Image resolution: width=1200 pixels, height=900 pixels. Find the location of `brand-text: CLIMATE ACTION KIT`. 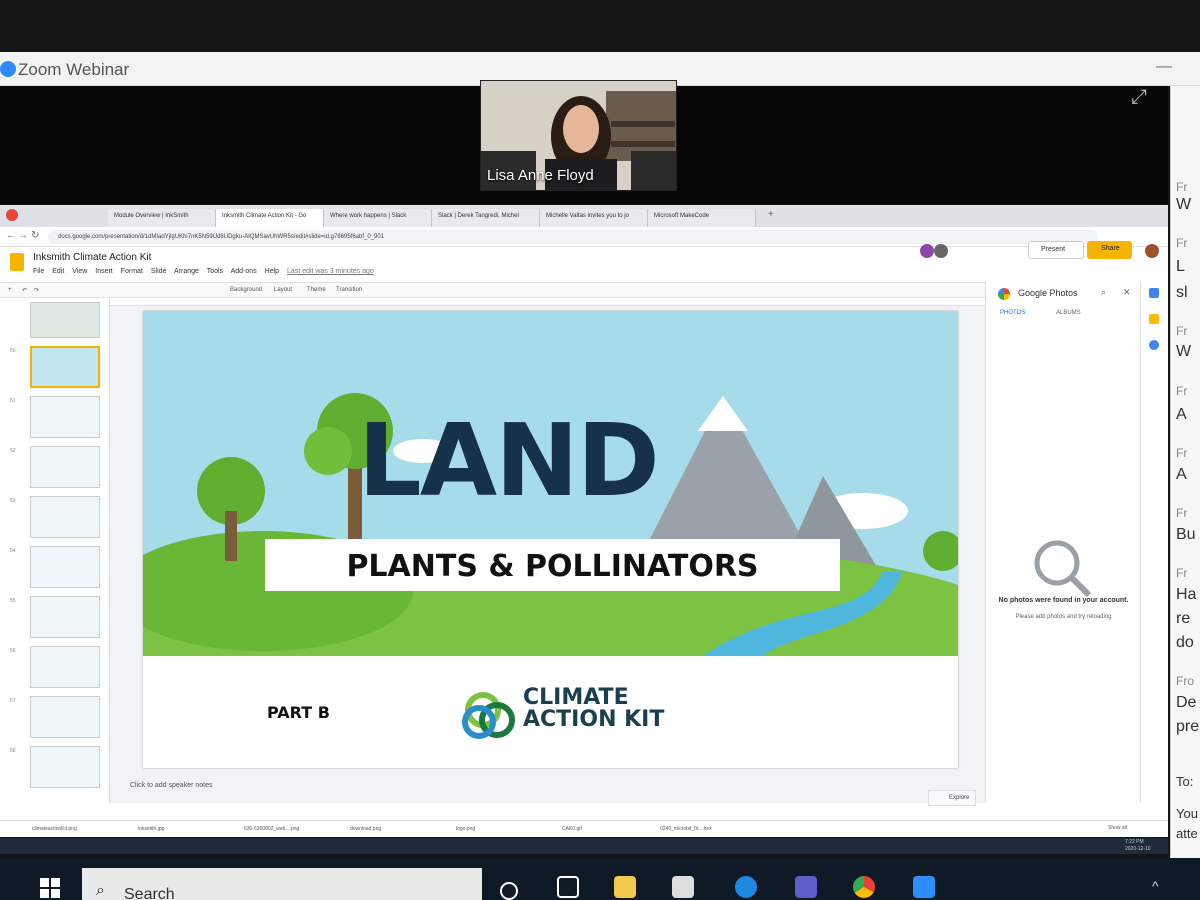

brand-text: CLIMATE ACTION KIT is located at coordinates (593, 709).